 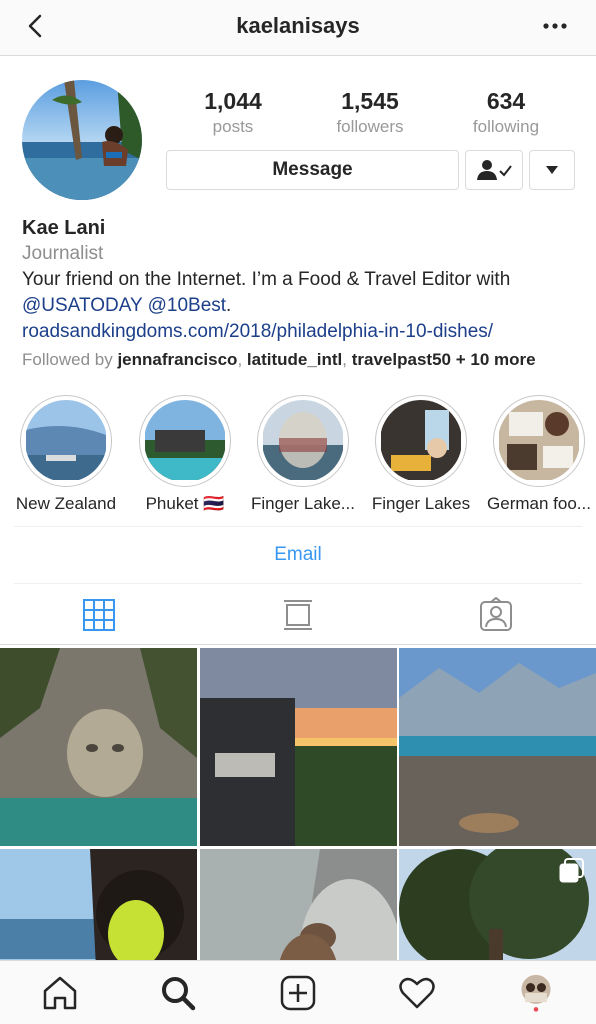 I want to click on grid-icon, so click(x=99, y=615).